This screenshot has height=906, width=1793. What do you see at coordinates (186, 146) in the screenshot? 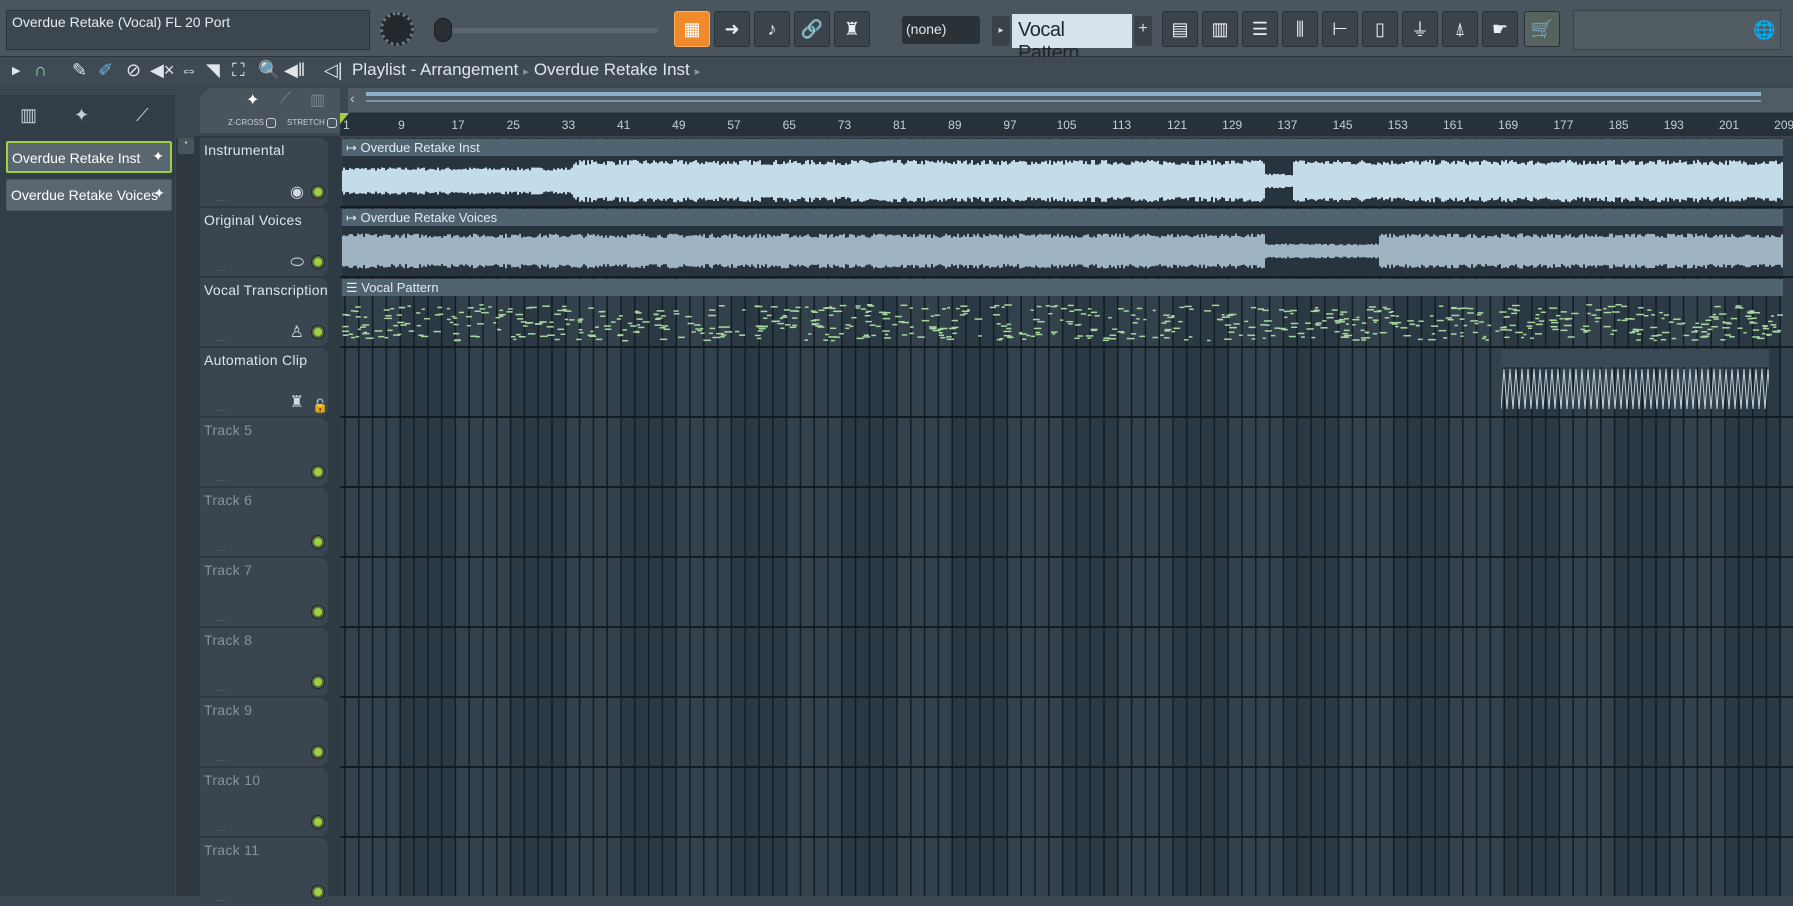
I see `scroll-button: ▪` at bounding box center [186, 146].